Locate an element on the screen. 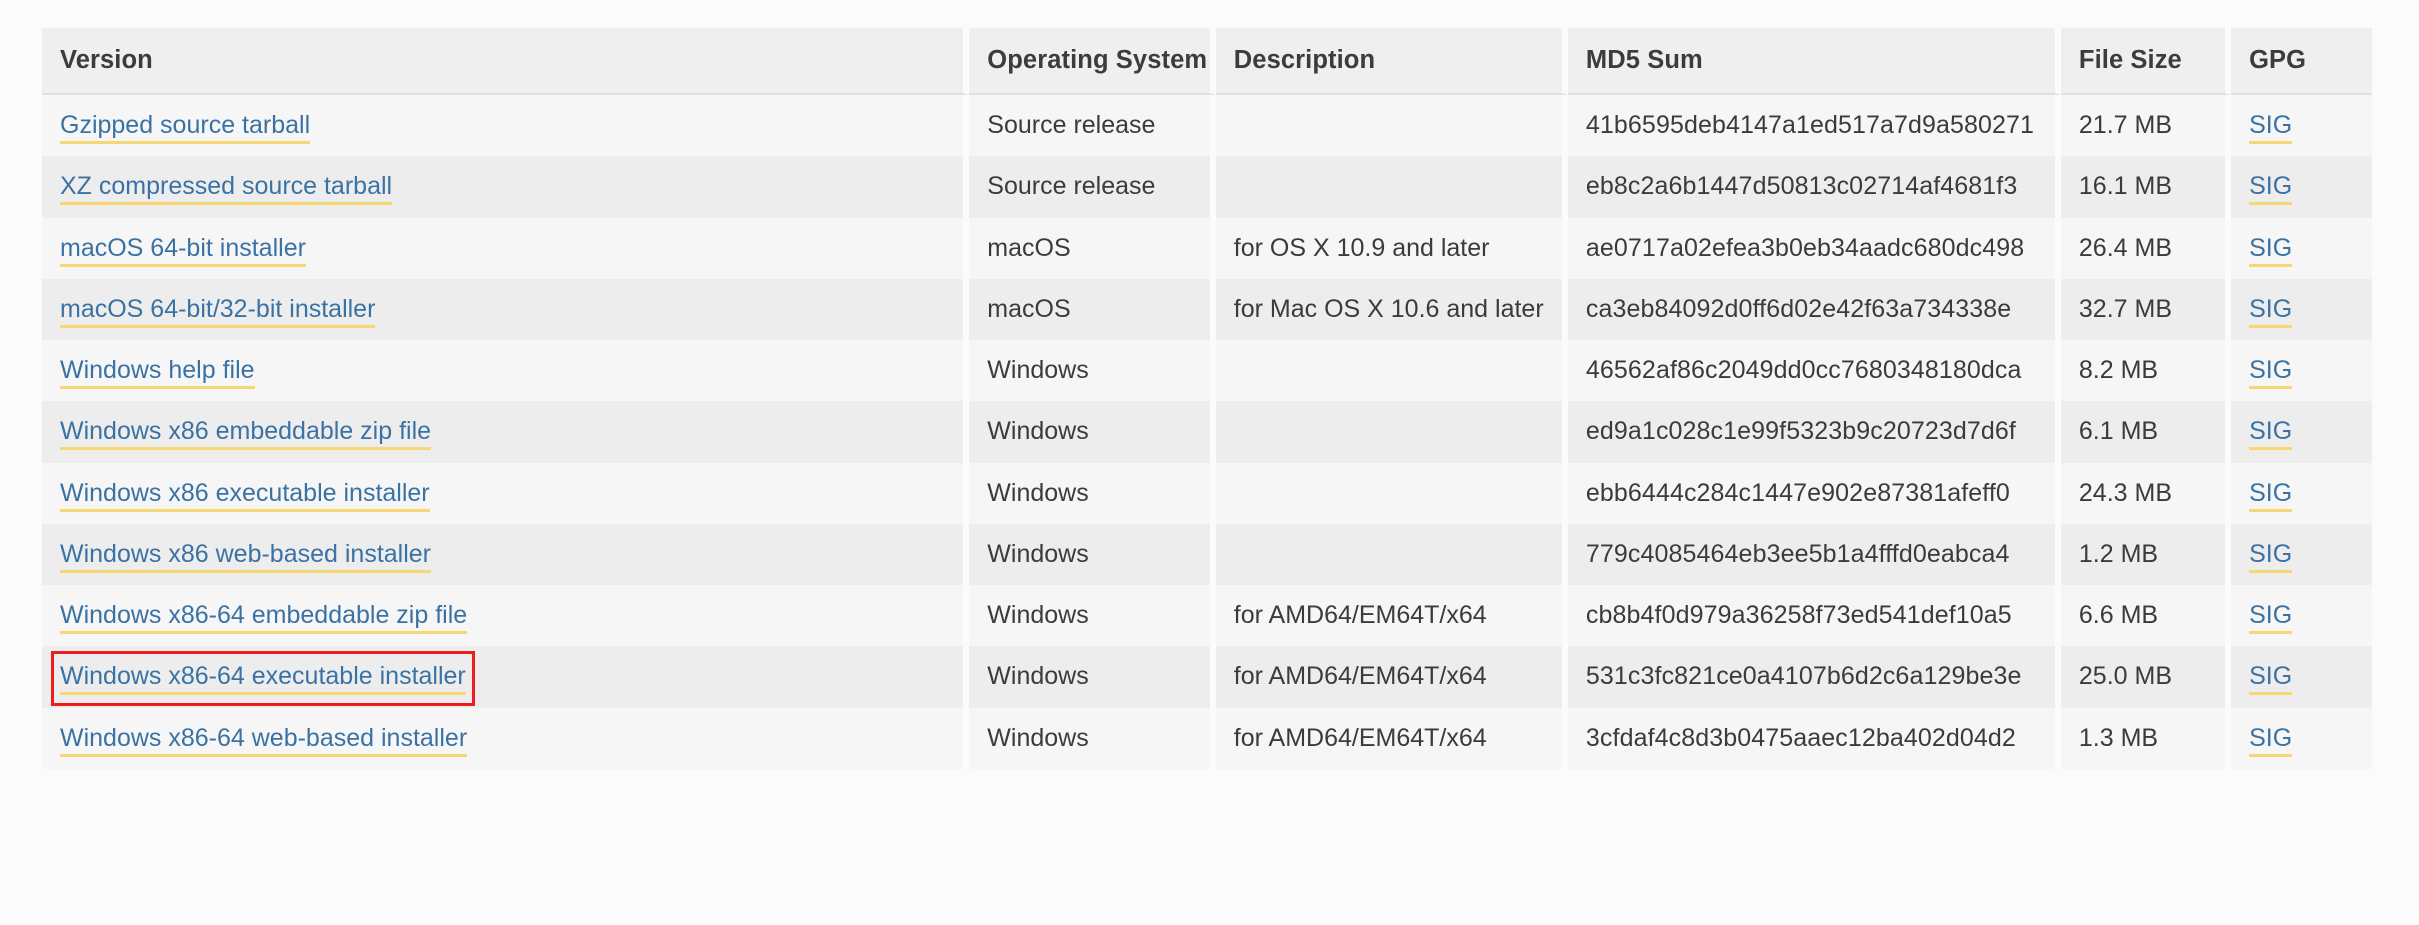 The height and width of the screenshot is (925, 2419). column-header-md5: MD5 Sum is located at coordinates (1814, 61).